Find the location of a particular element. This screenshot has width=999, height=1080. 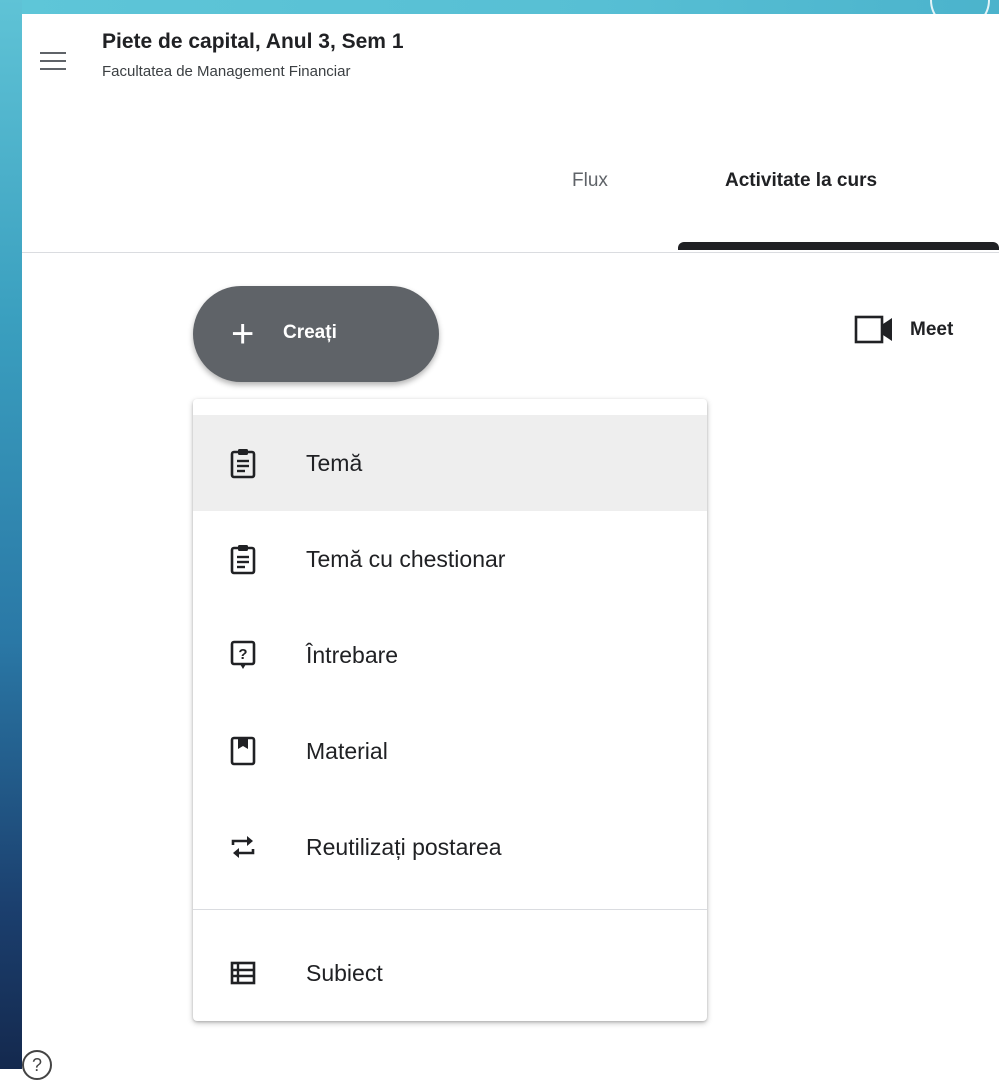

menu-item-subiect: Subiect is located at coordinates (450, 973).